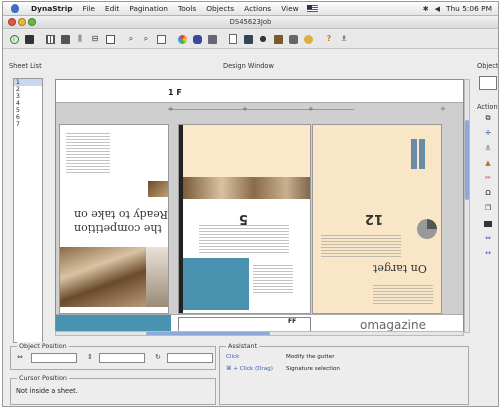 The image size is (501, 409). I want to click on volume-icon: ◀, so click(437, 9).